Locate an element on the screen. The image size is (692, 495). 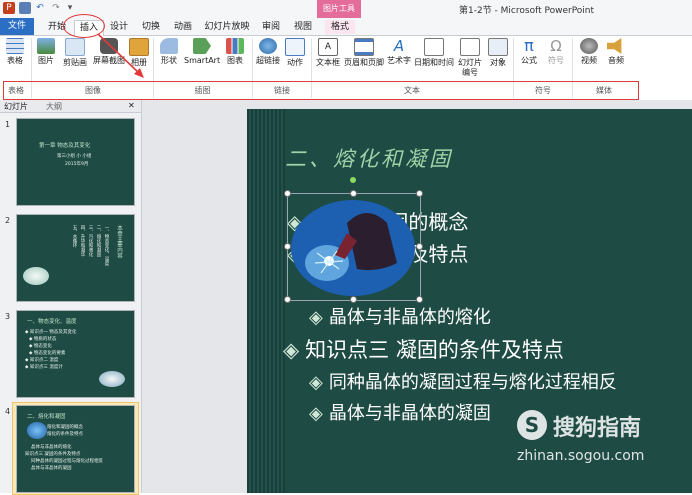
sogou-watermark: S 搜狗指南 zhinan.sogou.com is located at coordinates (600, 440).